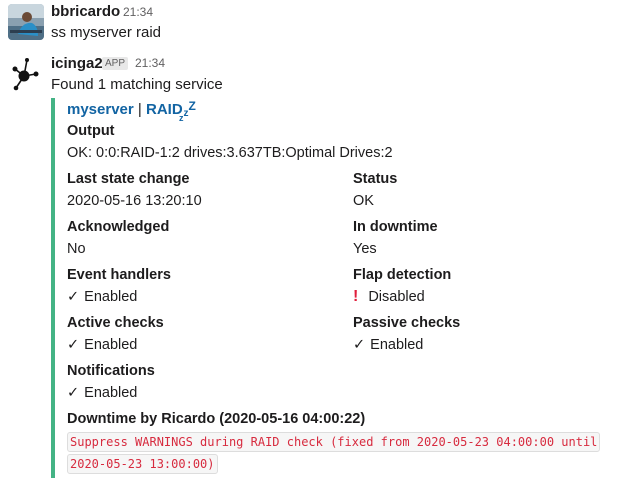  Describe the element at coordinates (137, 84) in the screenshot. I see `message-text: Found 1 matching service` at that location.